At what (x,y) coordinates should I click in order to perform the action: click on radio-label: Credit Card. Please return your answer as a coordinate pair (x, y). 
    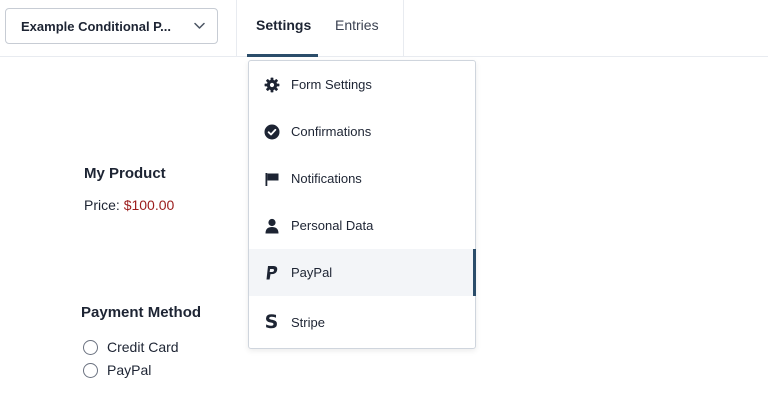
    Looking at the image, I should click on (143, 347).